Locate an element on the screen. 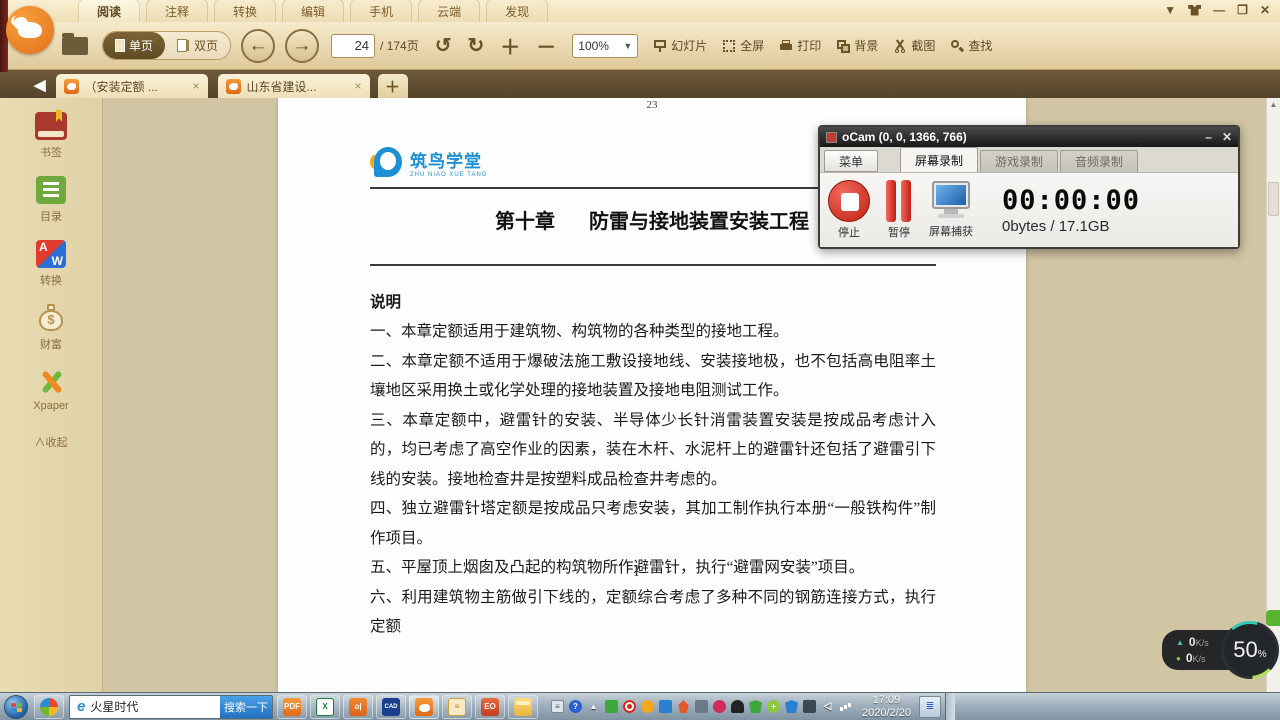 This screenshot has height=720, width=1280. print-button: 打印 is located at coordinates (800, 45).